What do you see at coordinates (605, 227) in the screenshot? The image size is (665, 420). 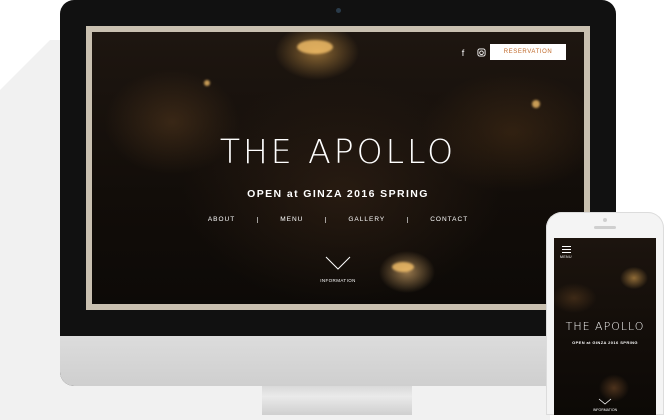 I see `speaker-slot` at bounding box center [605, 227].